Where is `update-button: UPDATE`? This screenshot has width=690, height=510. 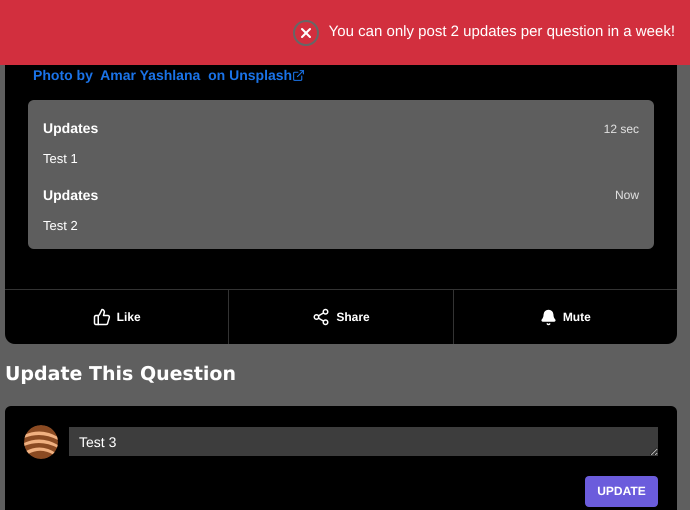 update-button: UPDATE is located at coordinates (621, 491).